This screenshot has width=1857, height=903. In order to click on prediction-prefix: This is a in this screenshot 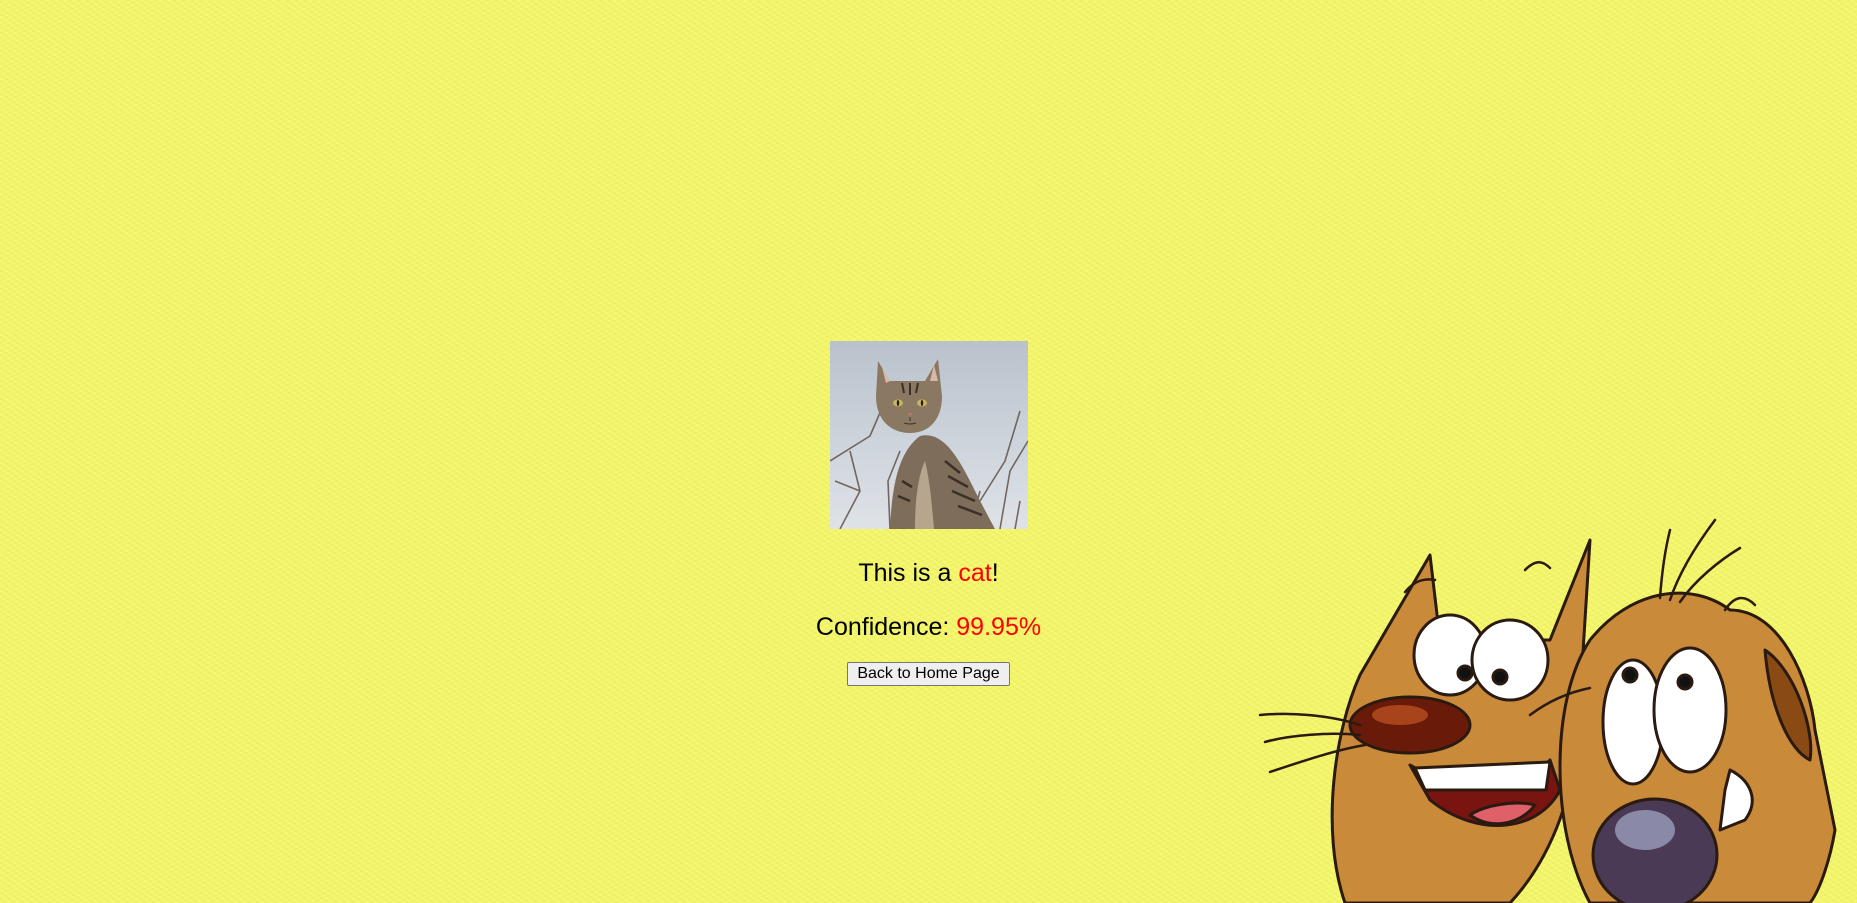, I will do `click(908, 573)`.